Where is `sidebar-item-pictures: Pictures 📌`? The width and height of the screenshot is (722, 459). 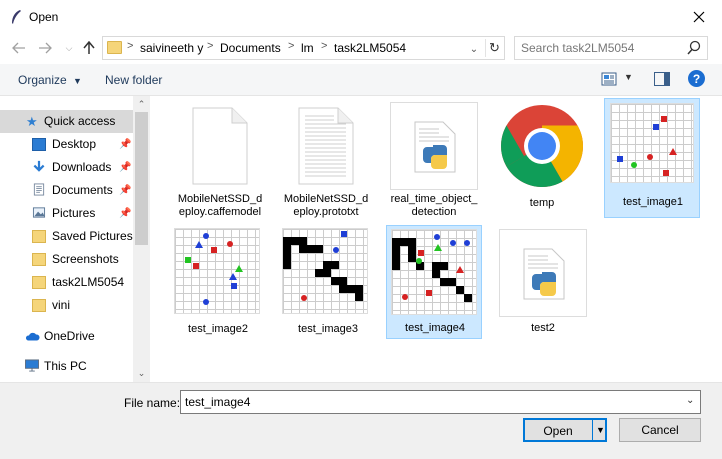 sidebar-item-pictures: Pictures 📌 is located at coordinates (66, 213).